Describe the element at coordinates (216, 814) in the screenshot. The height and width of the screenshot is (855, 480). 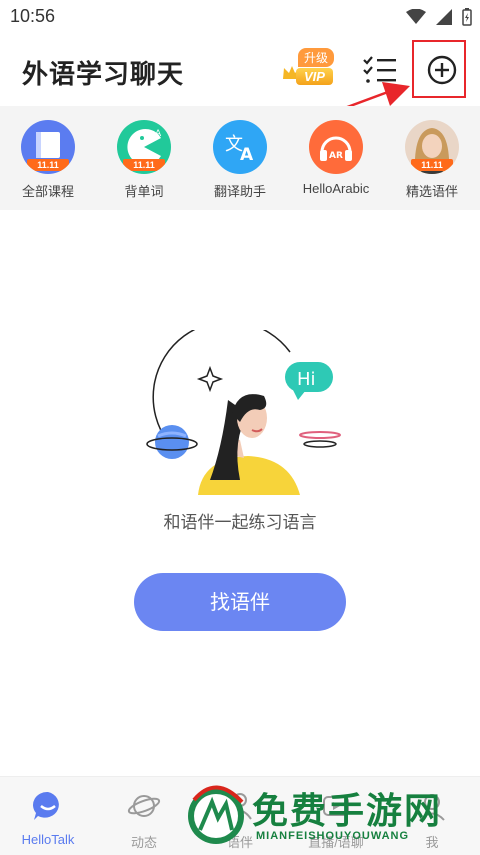
I see `watermark-logo` at that location.